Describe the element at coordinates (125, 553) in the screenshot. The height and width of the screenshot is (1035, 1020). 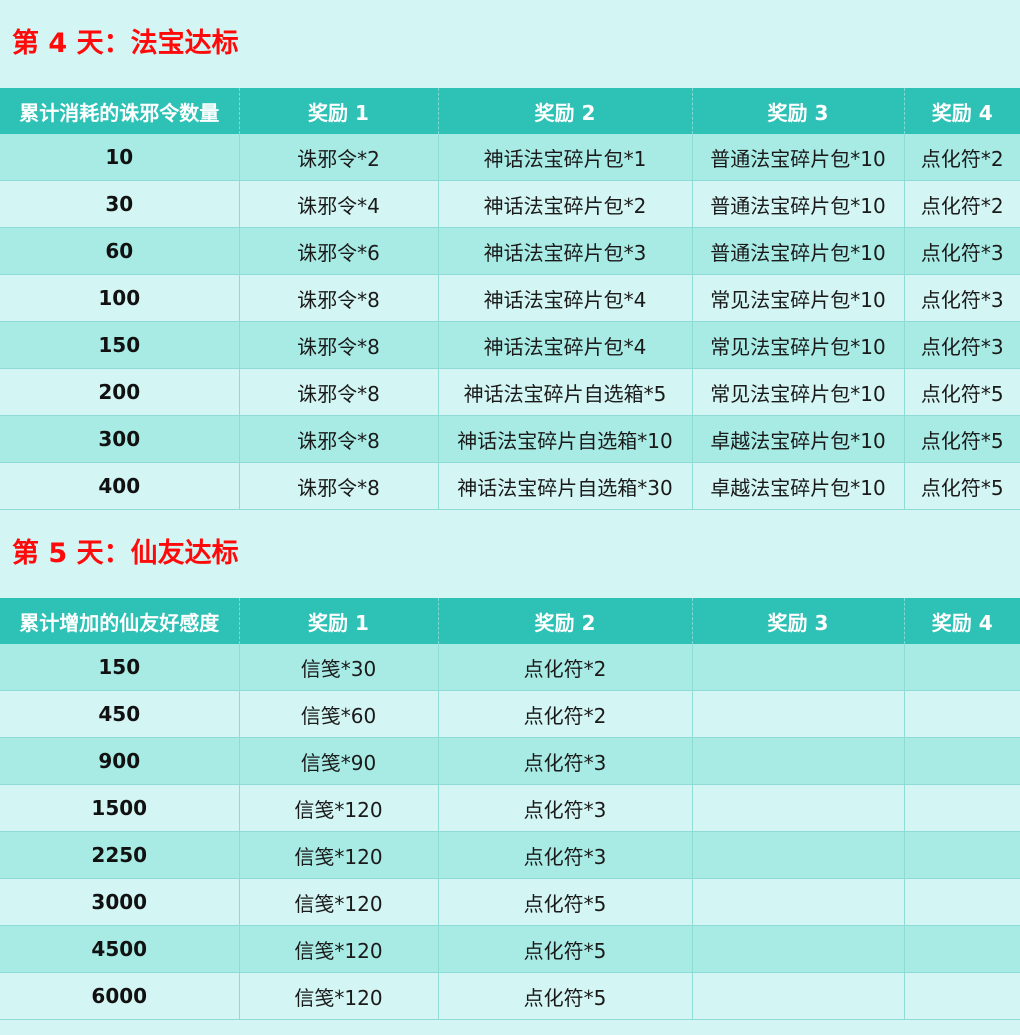
I see `section-title-day-5: 第 5 天：仙友达标` at that location.